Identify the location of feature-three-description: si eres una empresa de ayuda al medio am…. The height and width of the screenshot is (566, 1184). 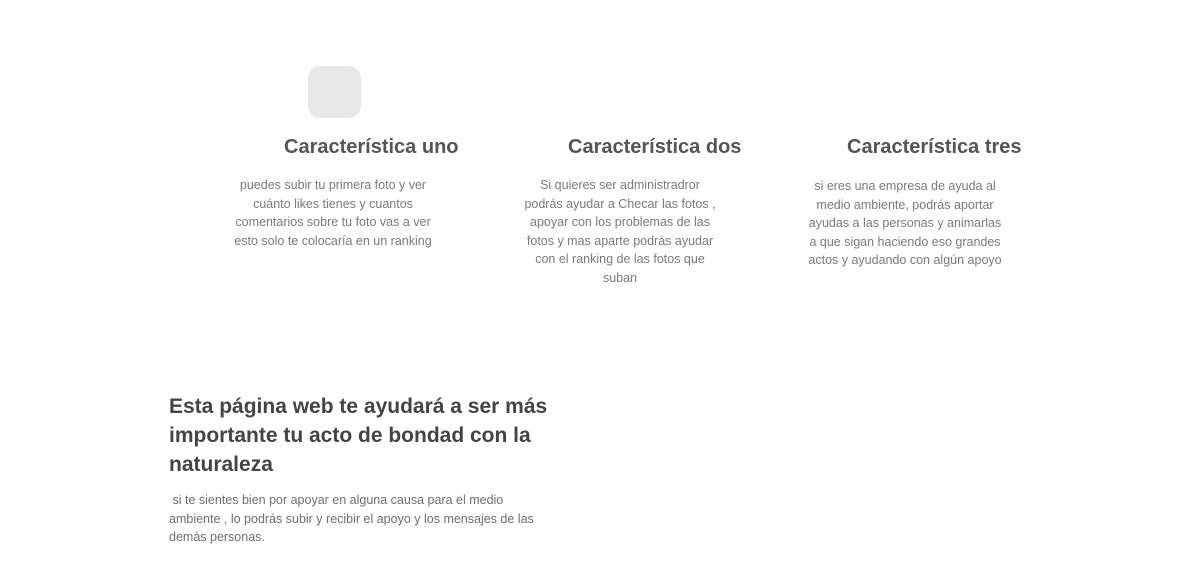
(905, 223).